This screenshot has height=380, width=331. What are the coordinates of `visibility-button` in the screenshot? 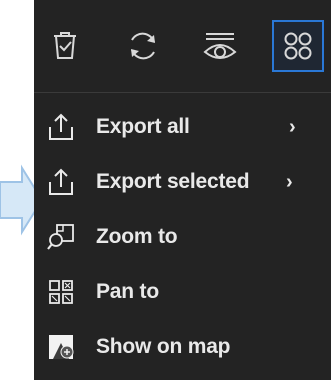 It's located at (220, 46).